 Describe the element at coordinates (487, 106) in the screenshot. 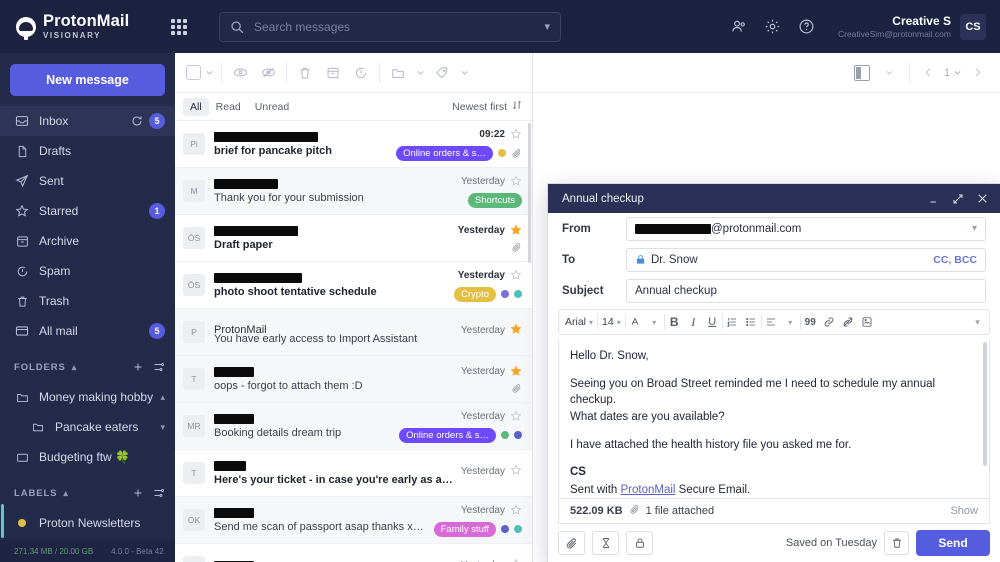

I see `sort-button: Newest first` at that location.